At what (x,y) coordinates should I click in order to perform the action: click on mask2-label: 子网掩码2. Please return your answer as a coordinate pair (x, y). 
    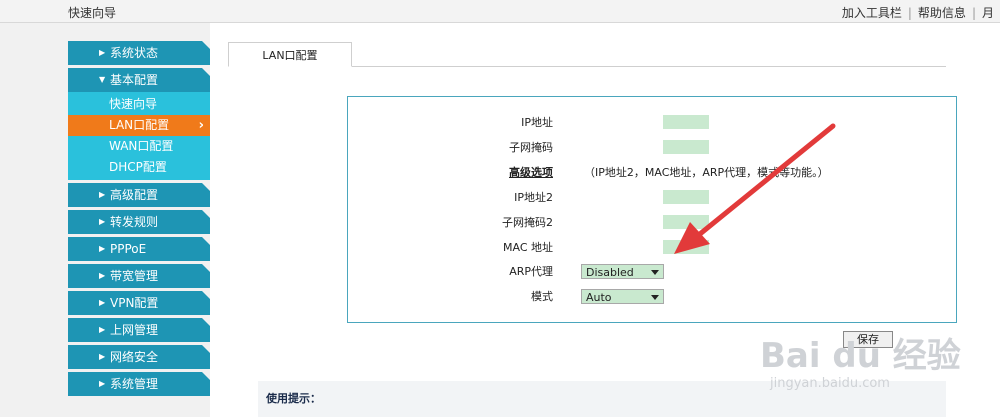
    Looking at the image, I should click on (527, 222).